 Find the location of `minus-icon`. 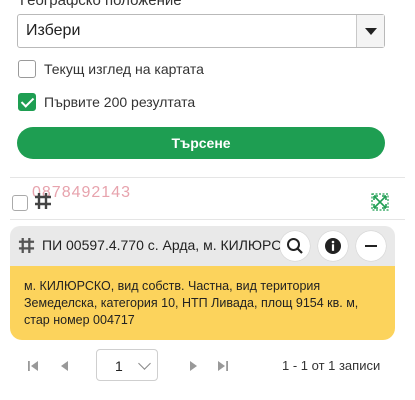

minus-icon is located at coordinates (371, 246).